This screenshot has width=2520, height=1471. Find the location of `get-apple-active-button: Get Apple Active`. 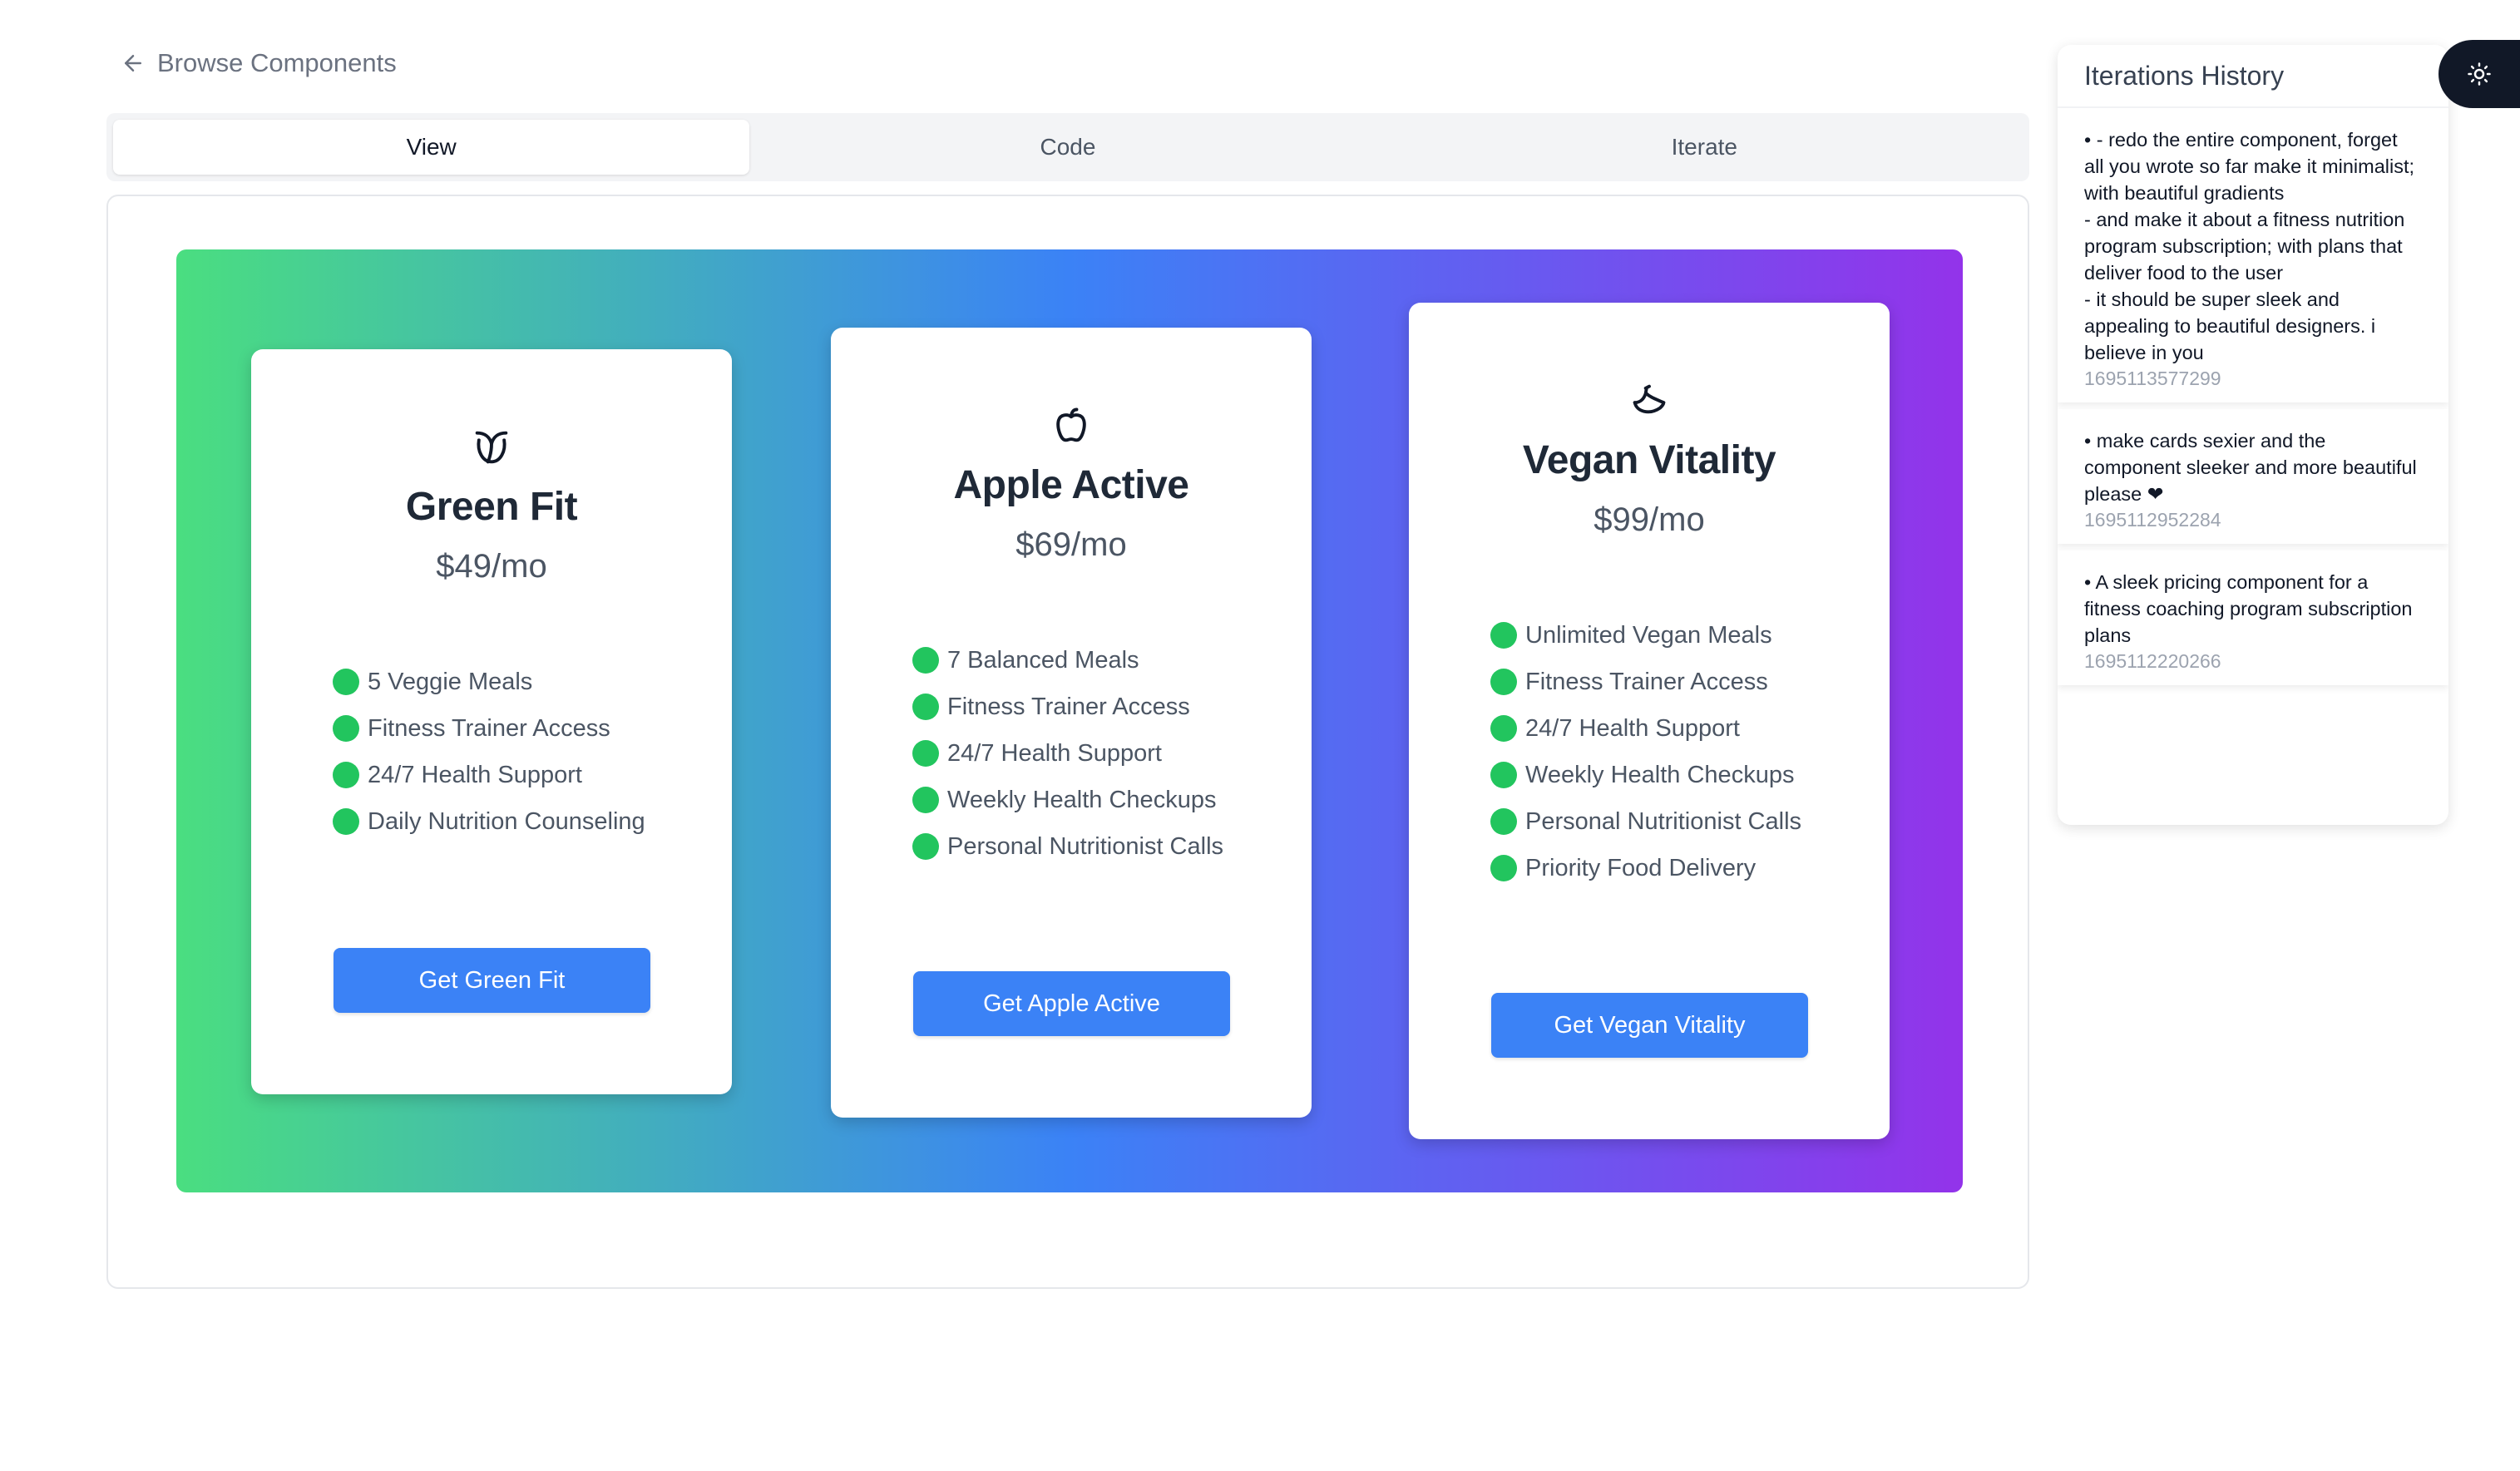

get-apple-active-button: Get Apple Active is located at coordinates (1071, 1003).